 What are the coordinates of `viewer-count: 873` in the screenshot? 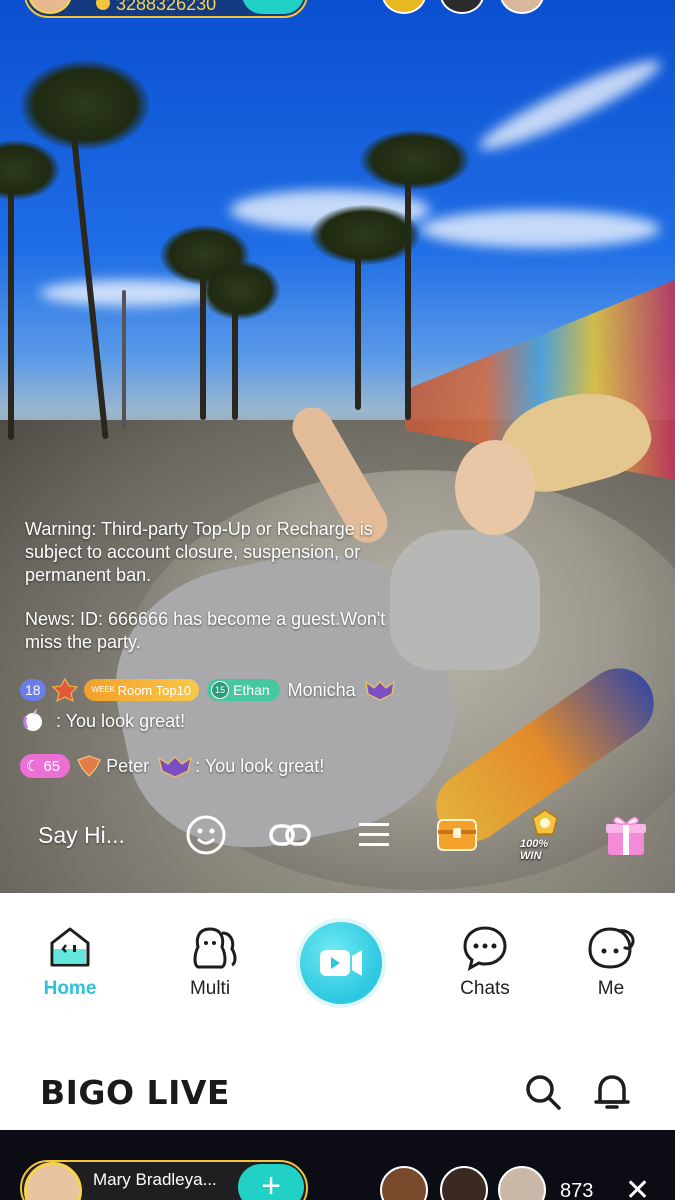 It's located at (577, 1190).